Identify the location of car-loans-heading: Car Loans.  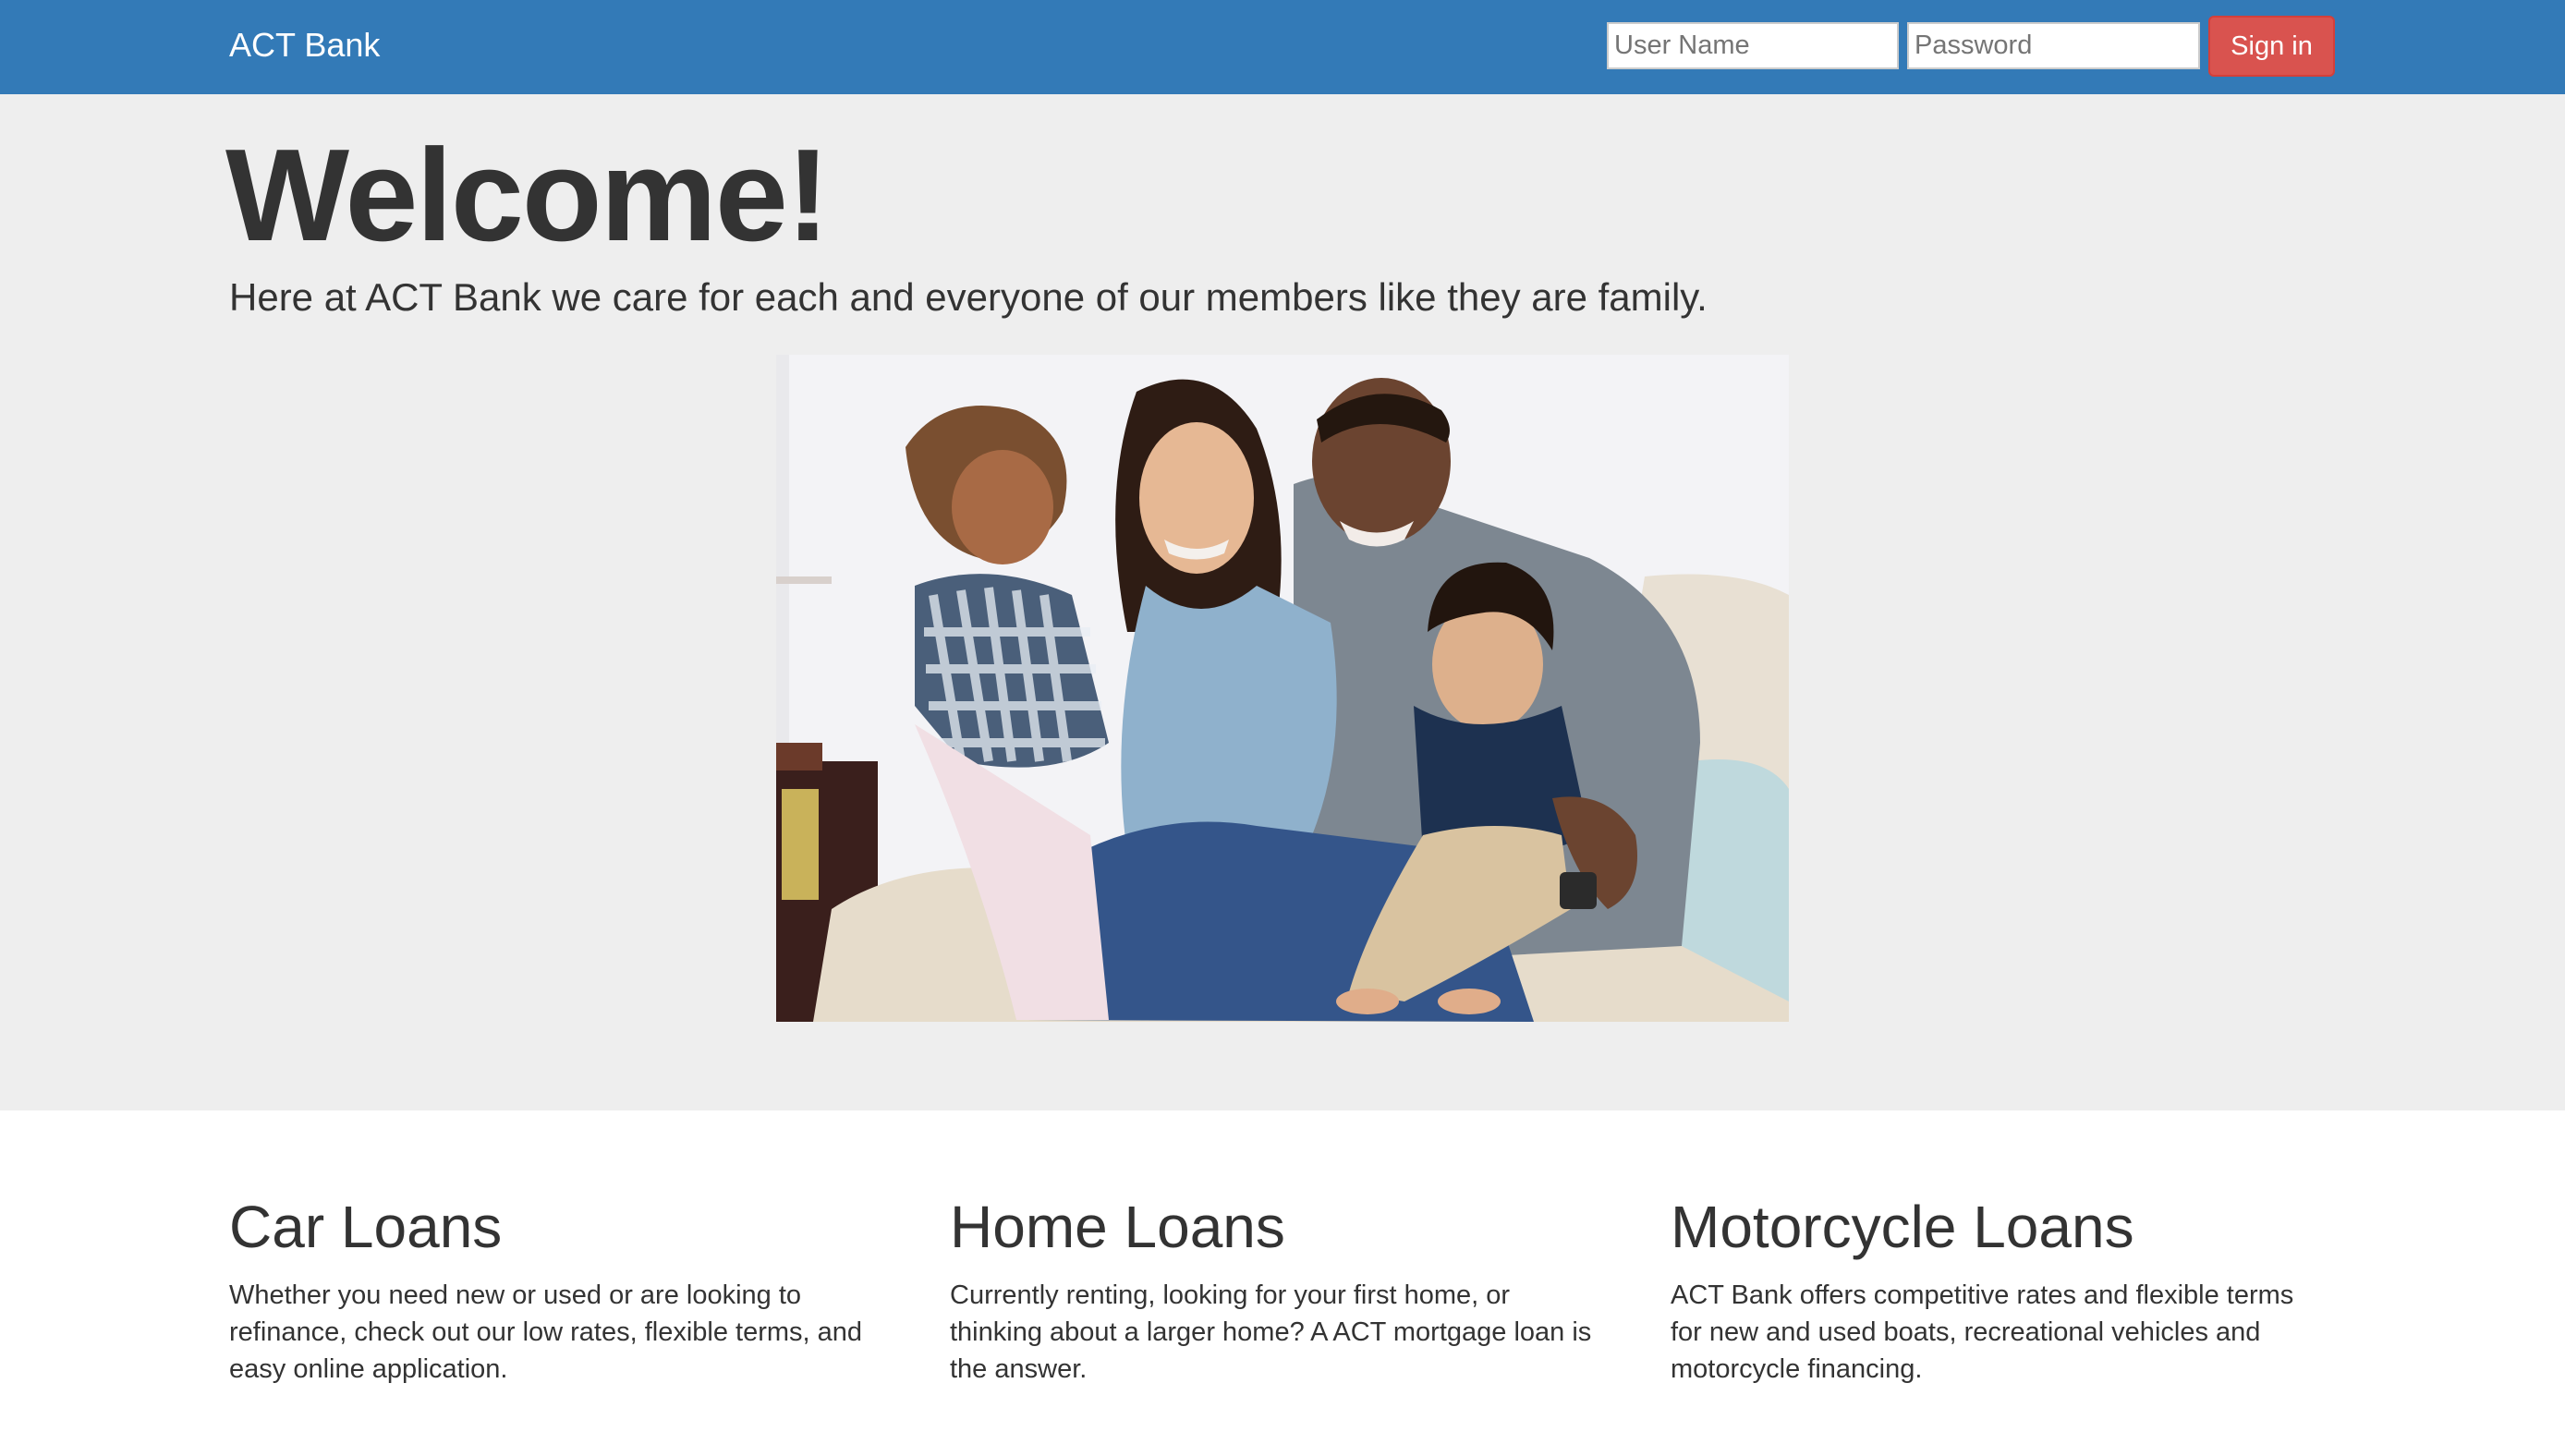
(366, 1227).